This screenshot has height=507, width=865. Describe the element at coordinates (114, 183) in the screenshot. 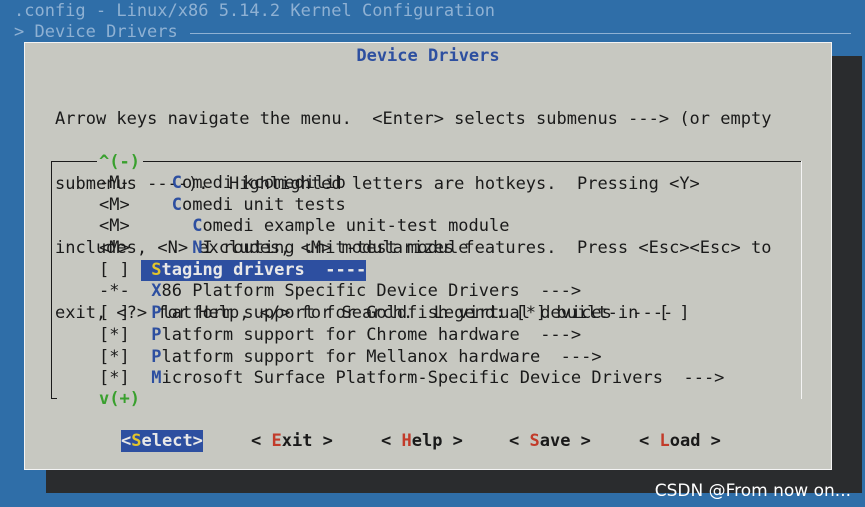

I see `menu-item-state: -M-` at that location.